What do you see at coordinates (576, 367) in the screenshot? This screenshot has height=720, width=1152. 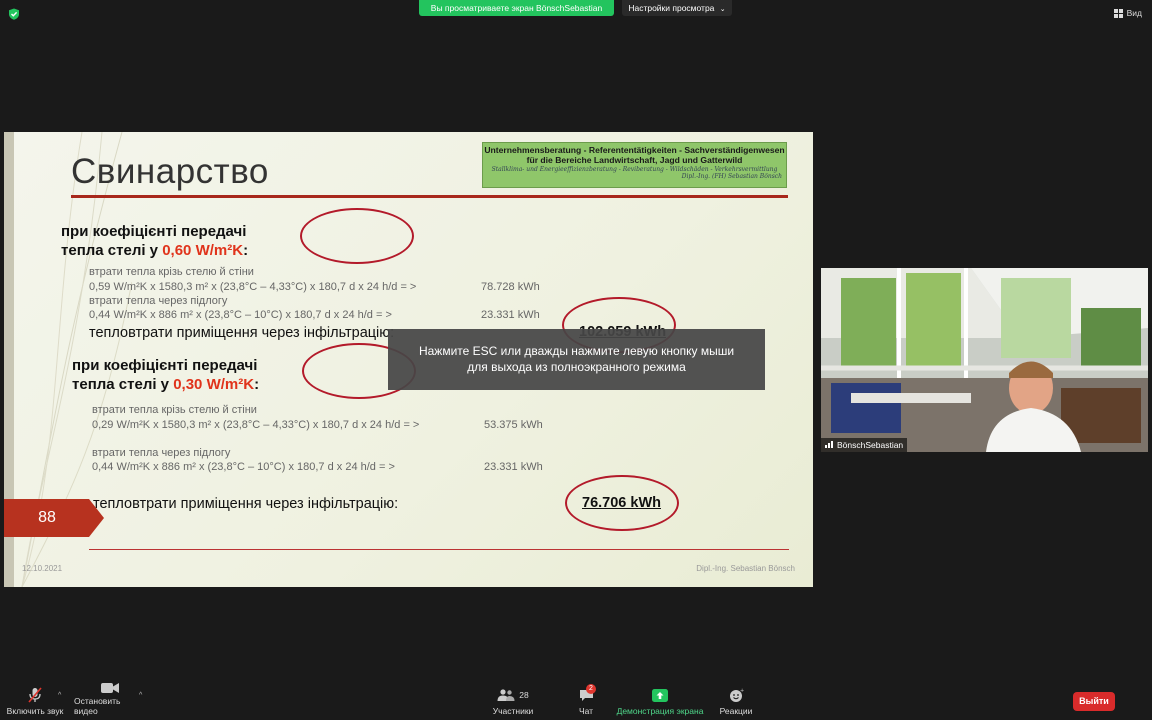 I see `esc-hint-line2: для выхода из полноэкранного режима` at bounding box center [576, 367].